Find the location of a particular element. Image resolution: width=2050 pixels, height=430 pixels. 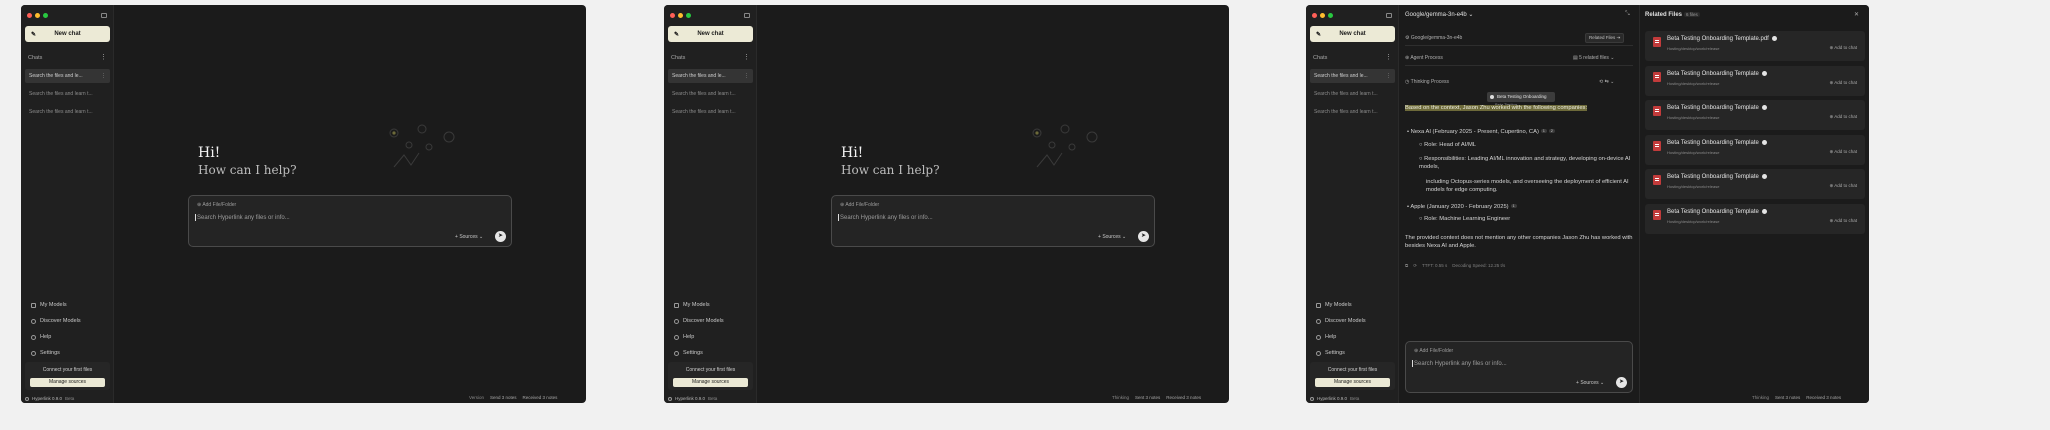

thinking-process-toggle: ◷ Thinking Process is located at coordinates (1427, 82).